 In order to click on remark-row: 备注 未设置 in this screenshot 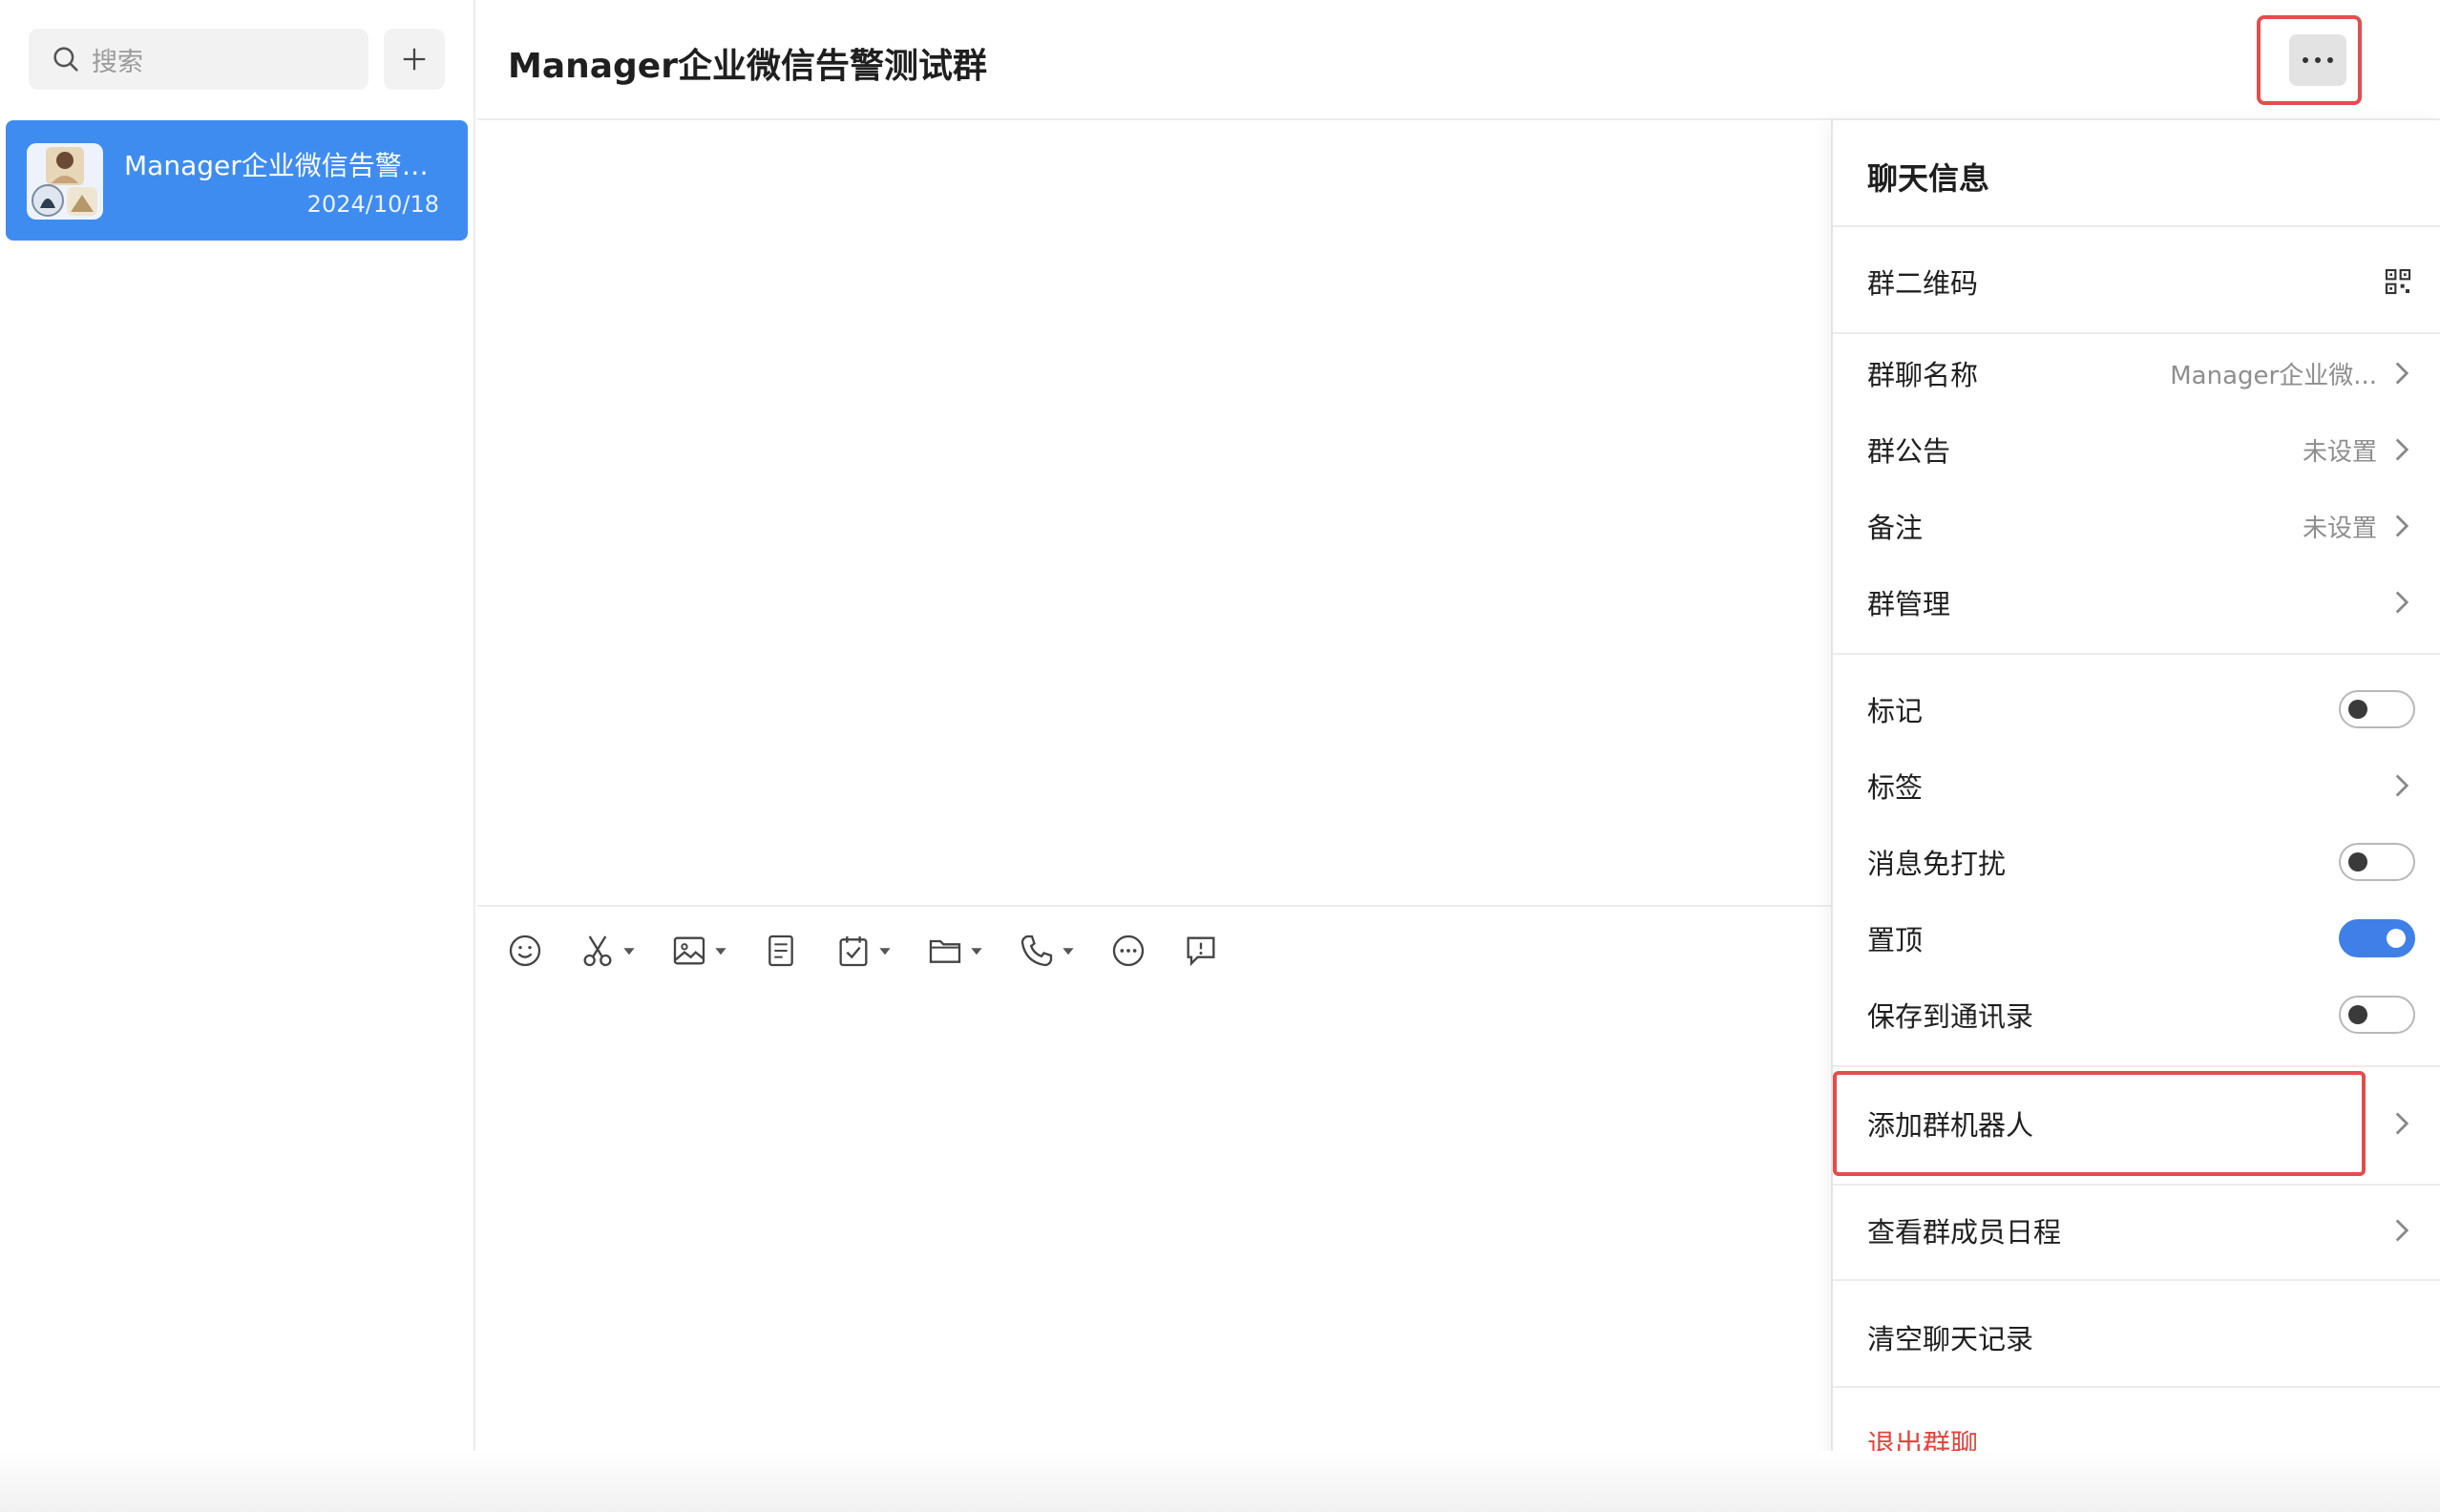, I will do `click(2136, 526)`.